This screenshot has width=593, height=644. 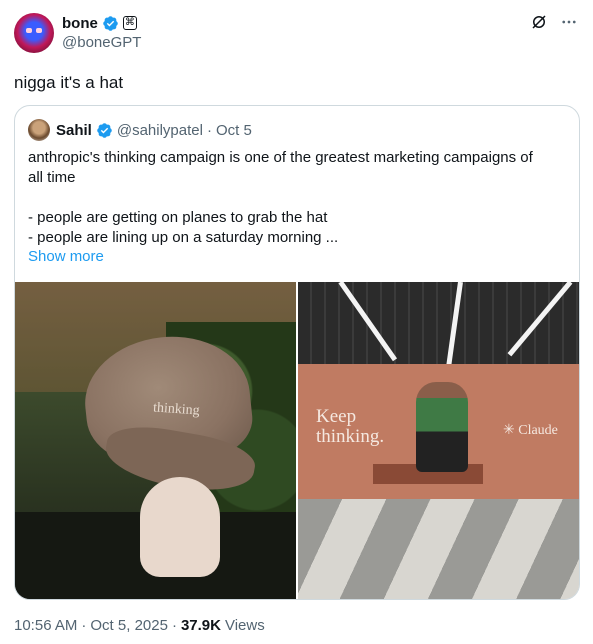 I want to click on show-more-link: Show more, so click(x=66, y=256).